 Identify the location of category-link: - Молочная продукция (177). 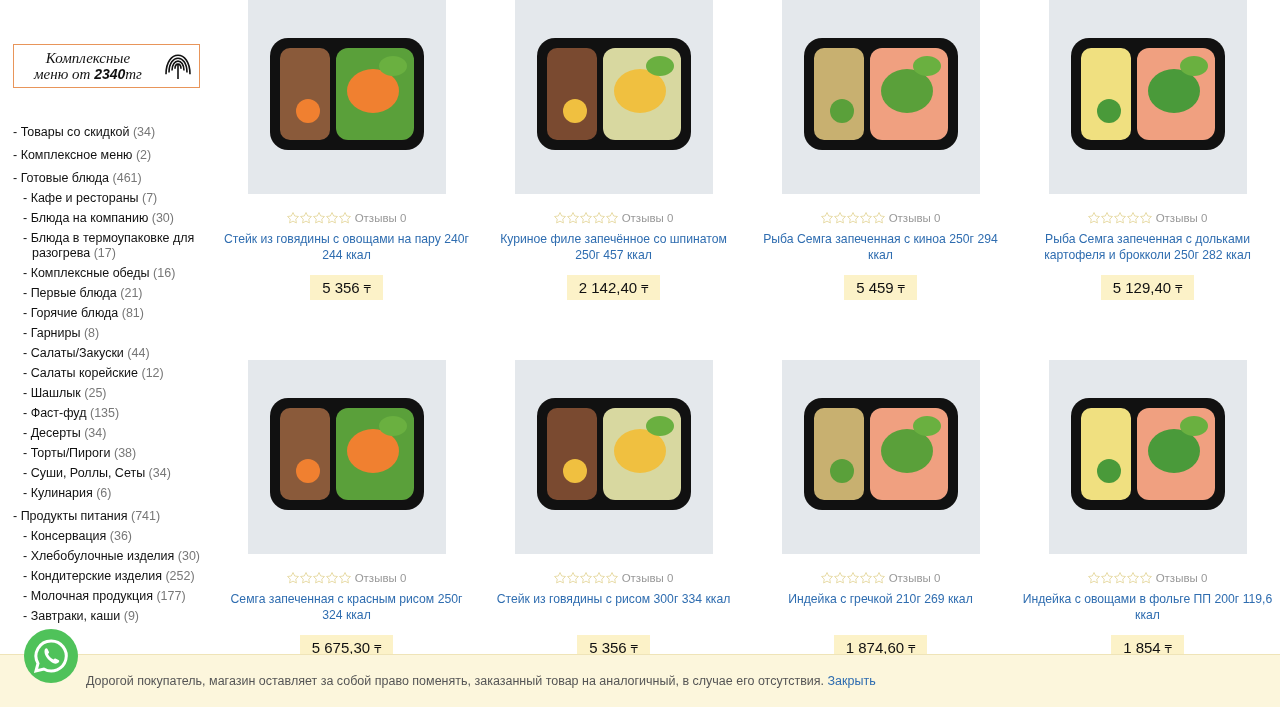
(104, 596).